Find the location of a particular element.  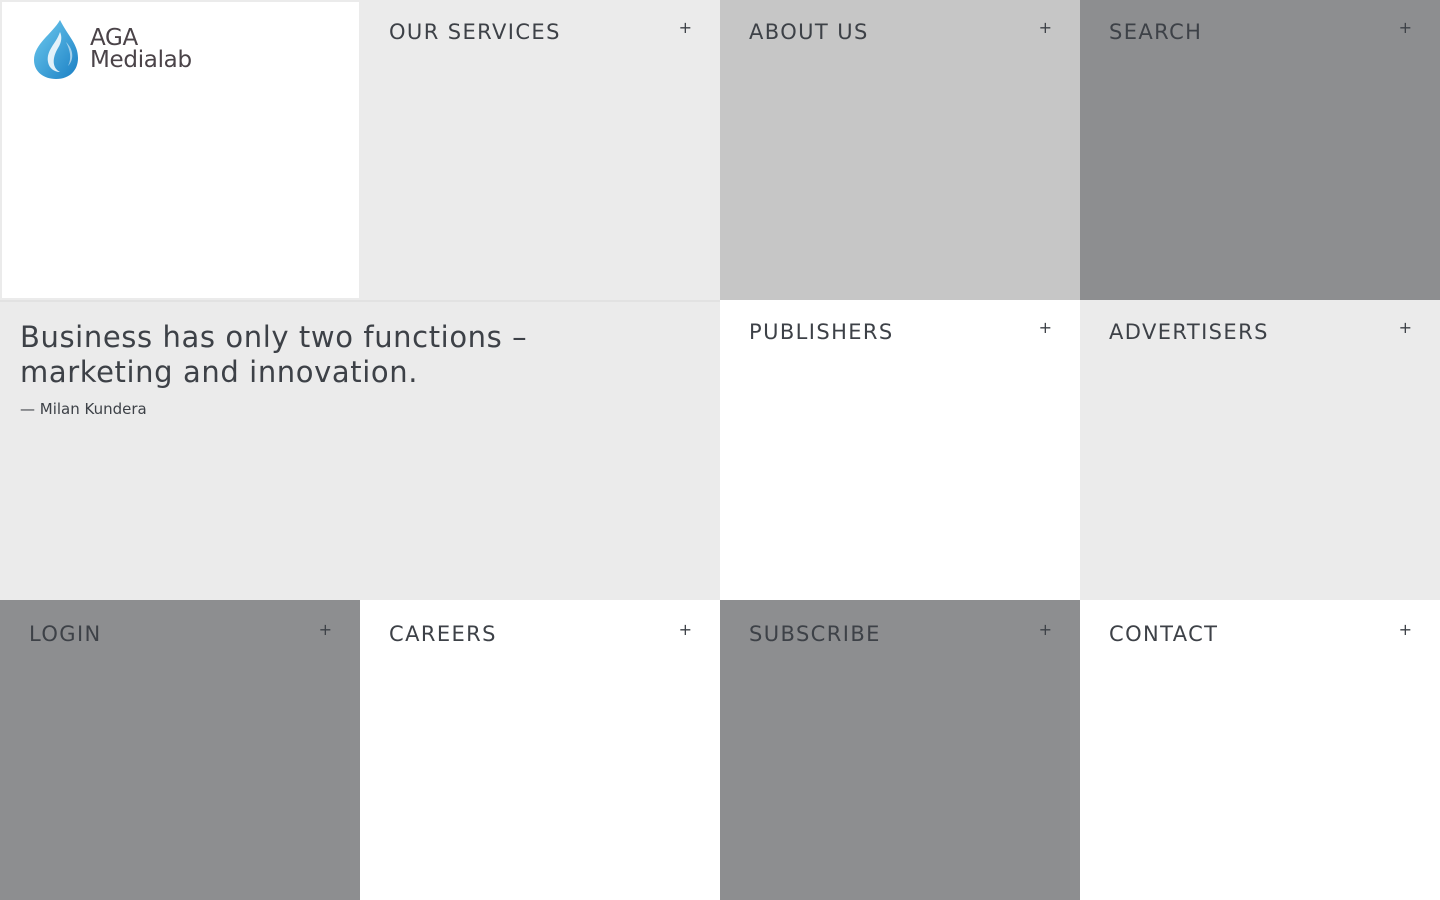

tile-label: ADVERTISERS is located at coordinates (1189, 332).